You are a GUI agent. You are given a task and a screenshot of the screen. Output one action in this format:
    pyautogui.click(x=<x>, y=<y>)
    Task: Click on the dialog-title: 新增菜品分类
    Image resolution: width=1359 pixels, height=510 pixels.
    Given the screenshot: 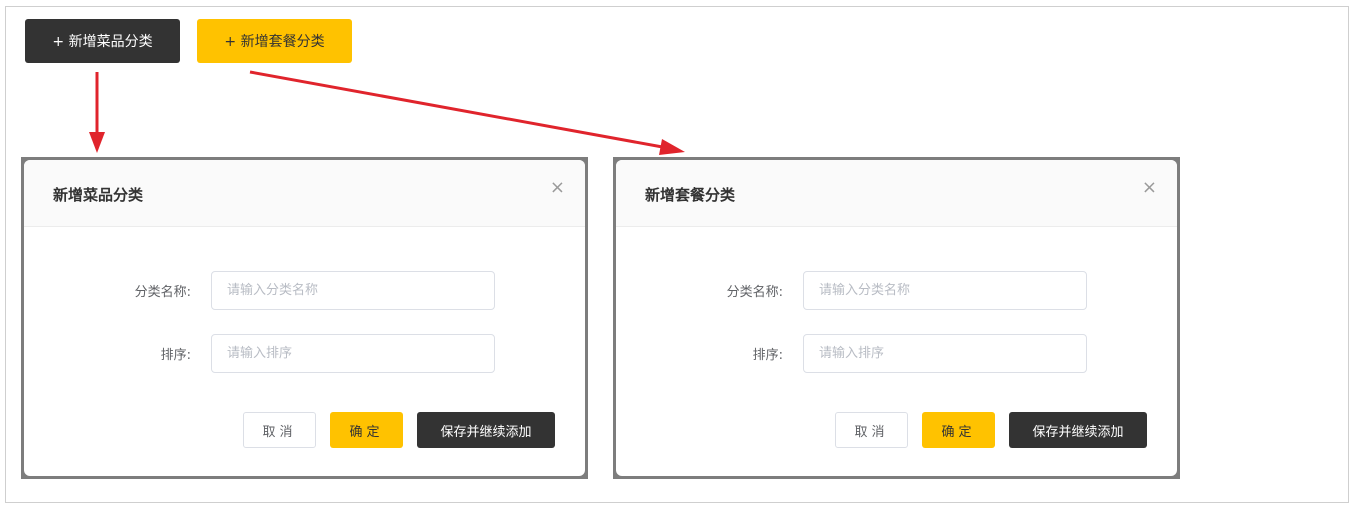 What is the action you would take?
    pyautogui.click(x=98, y=195)
    